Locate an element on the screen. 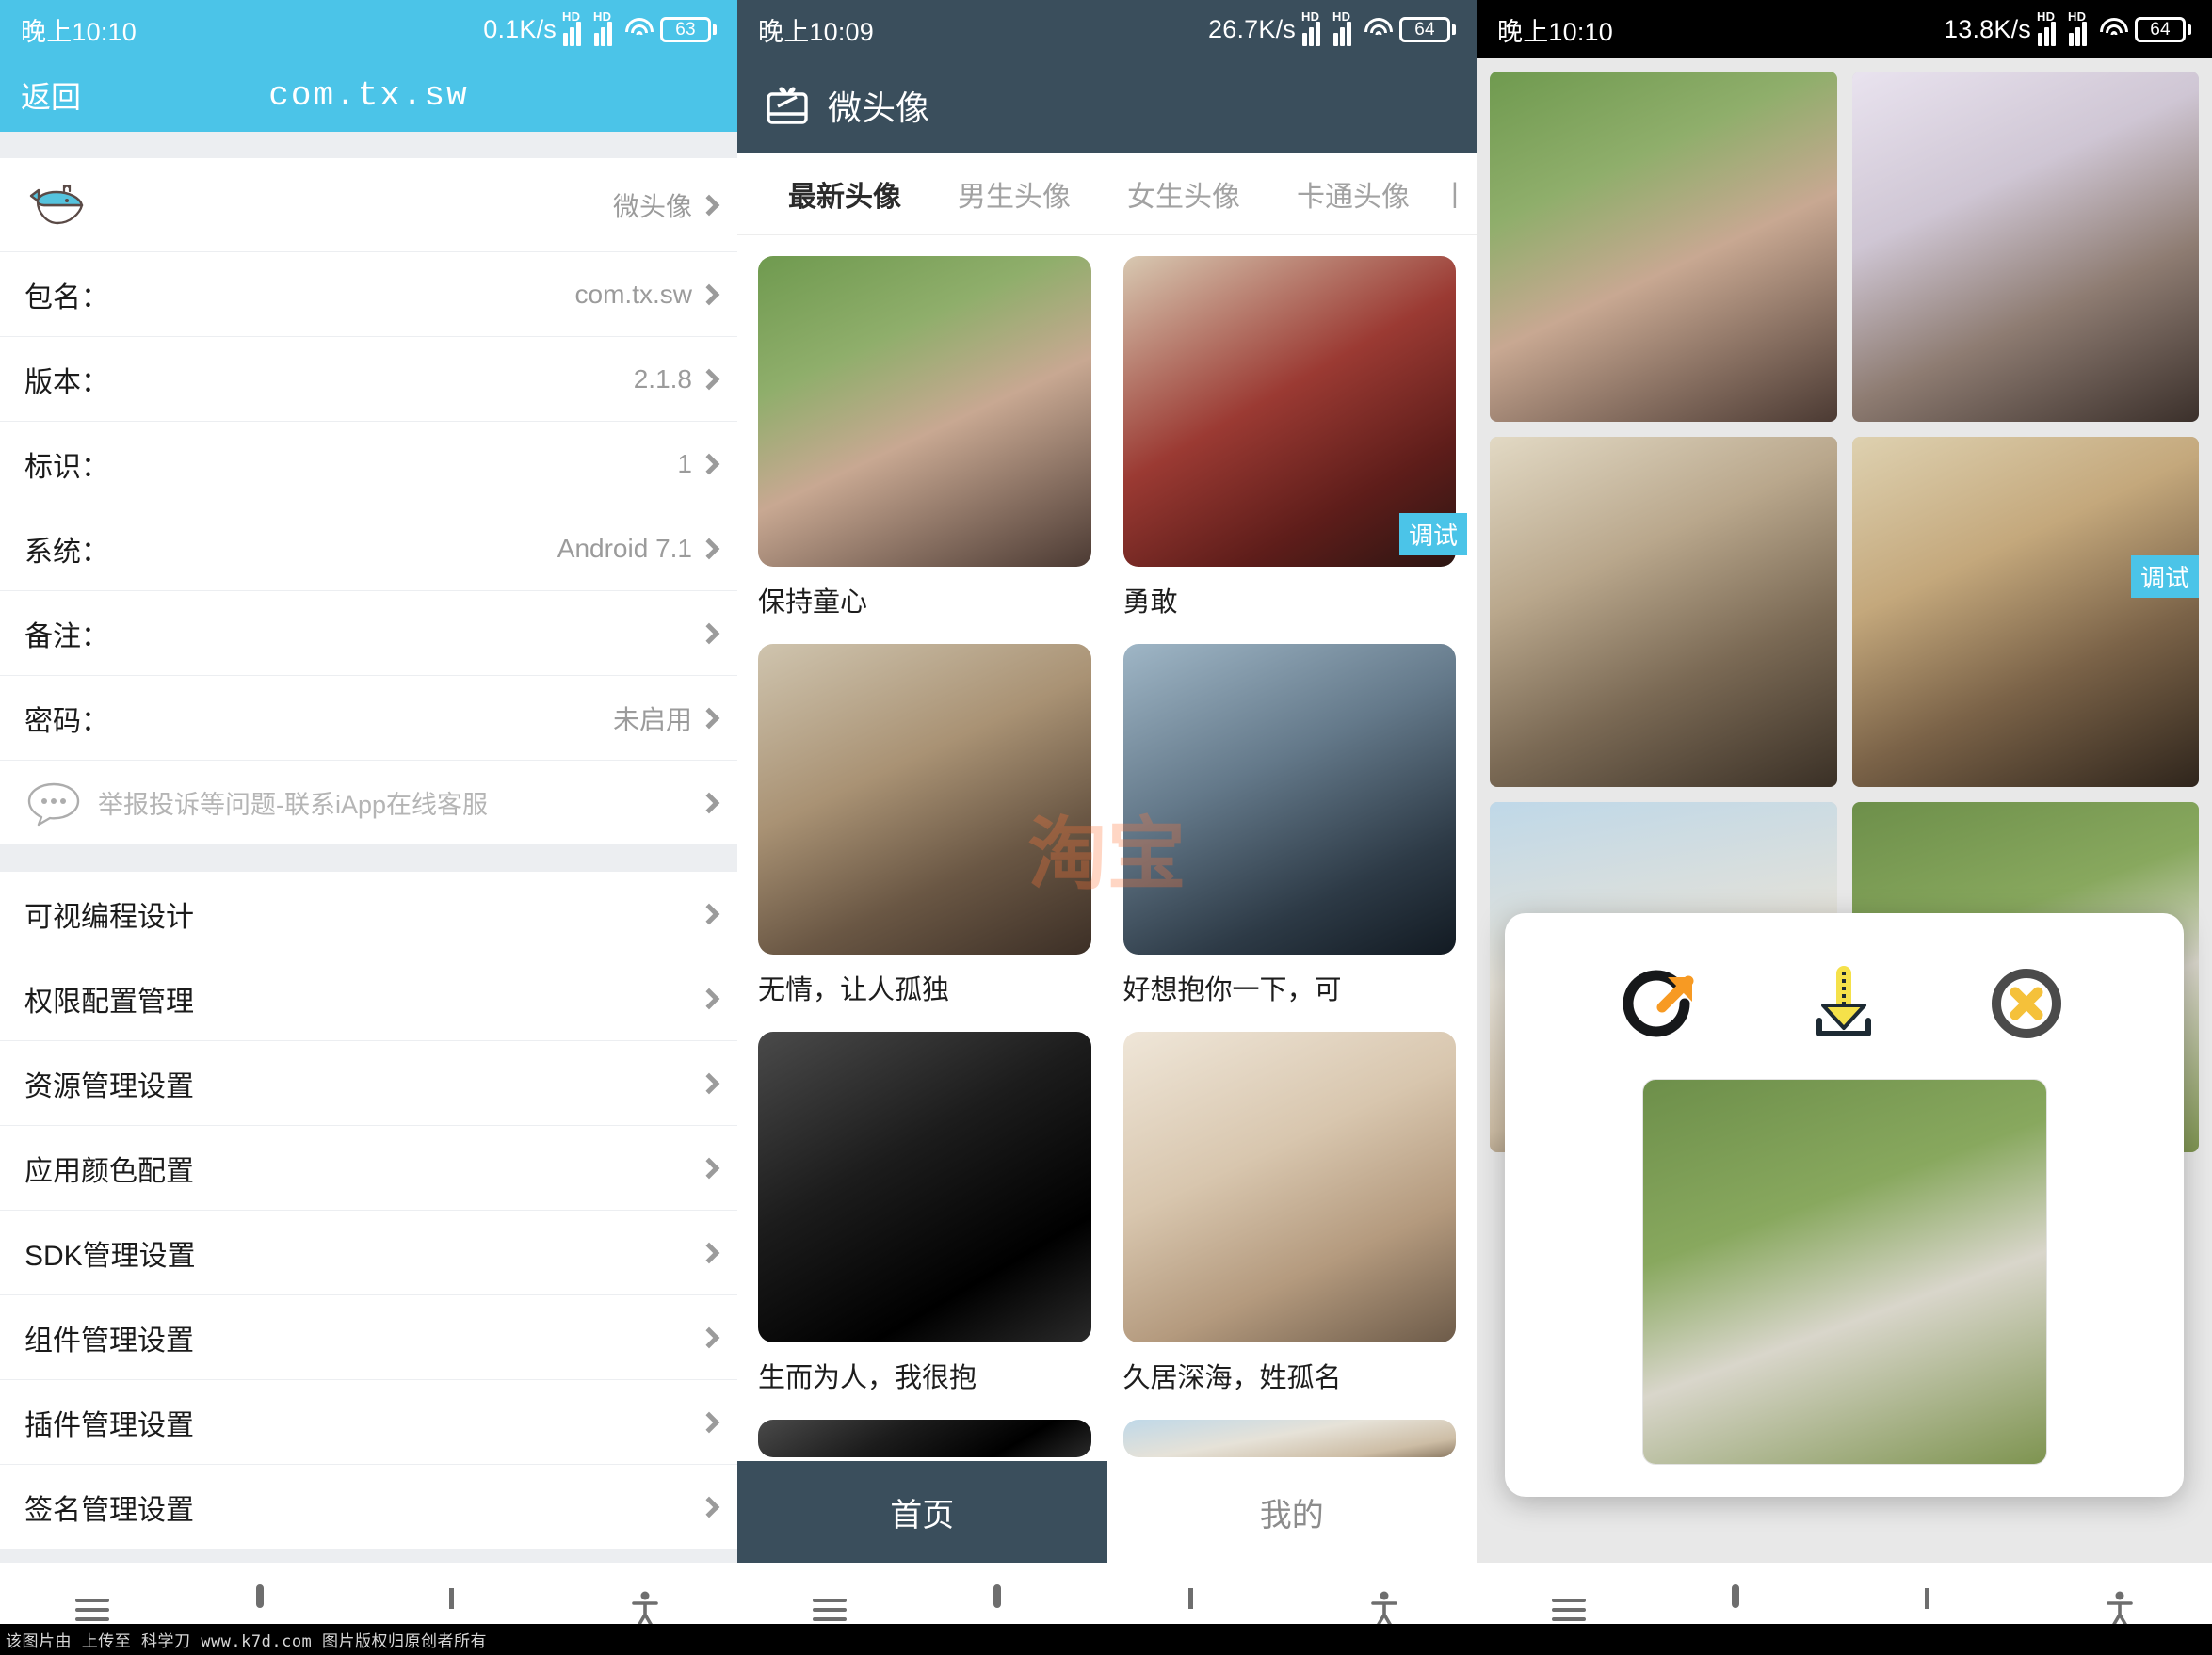  menu-item-resources: 资源管理设置 is located at coordinates (368, 1083).